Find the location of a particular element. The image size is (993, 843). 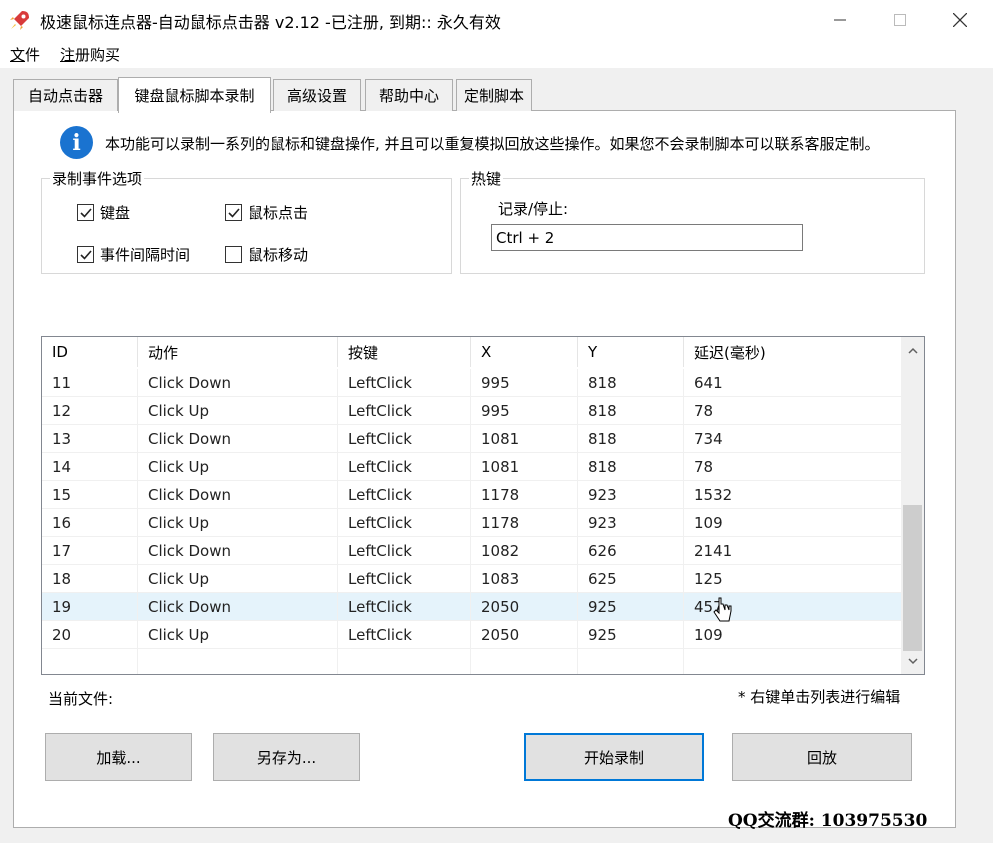

checkbox-mouse-click: 鼠标点击 is located at coordinates (266, 212).